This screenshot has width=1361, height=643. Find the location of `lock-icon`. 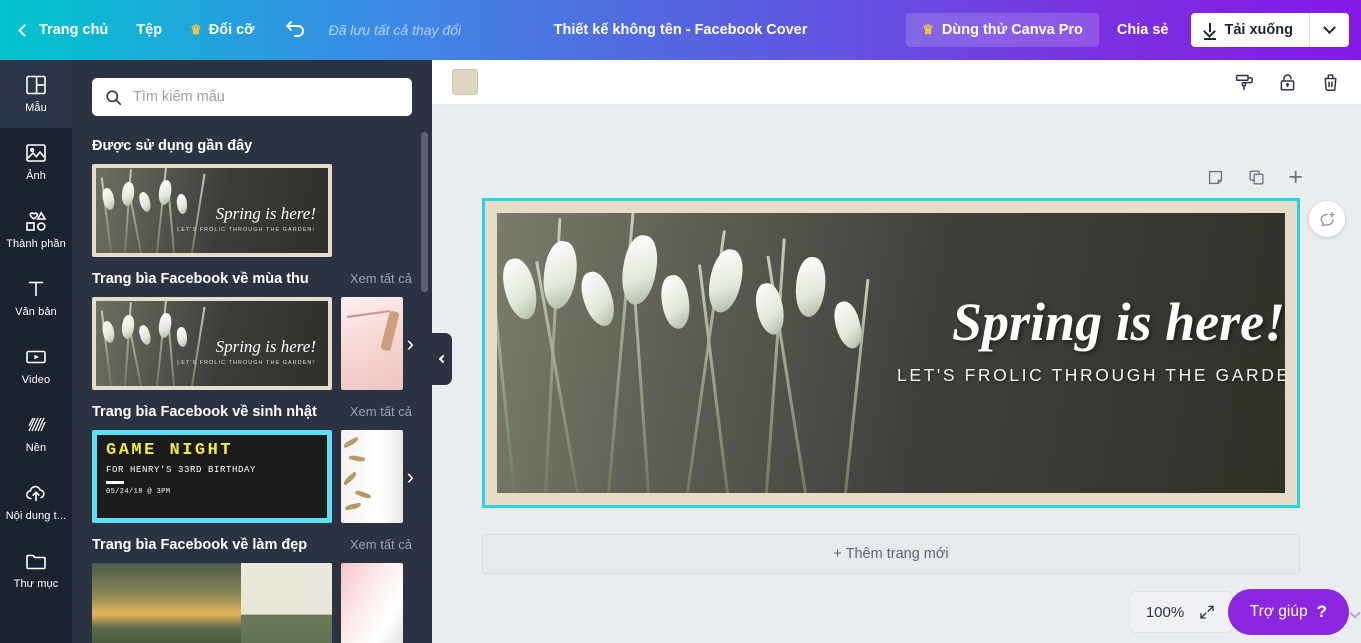

lock-icon is located at coordinates (1287, 82).